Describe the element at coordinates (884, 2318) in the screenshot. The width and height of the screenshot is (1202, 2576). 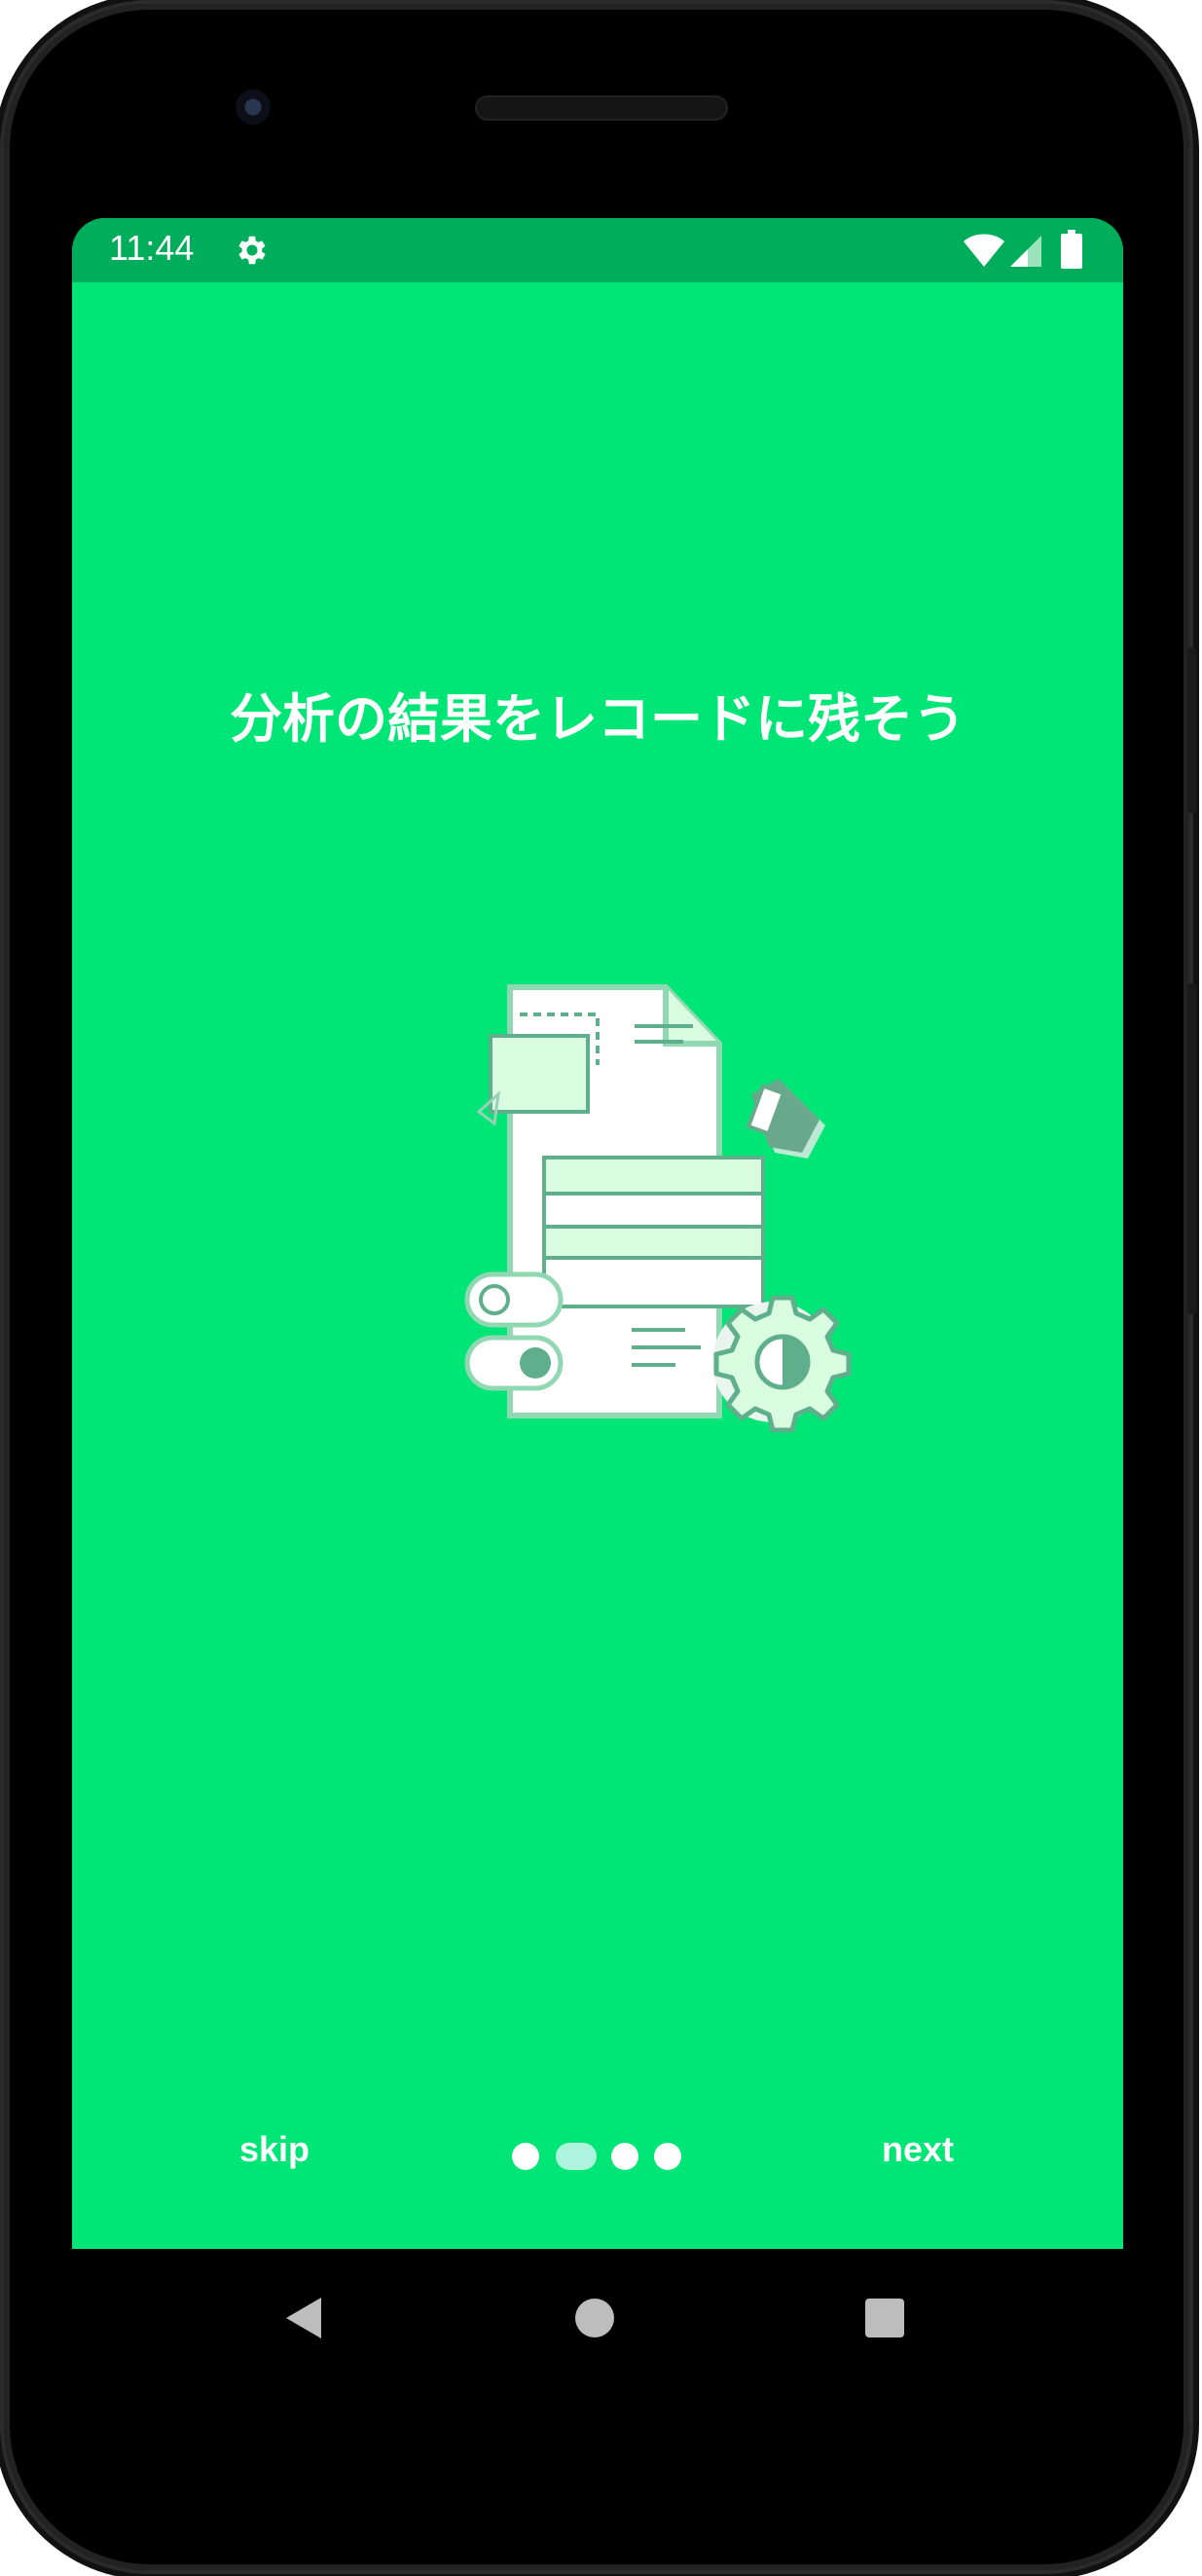
I see `recents-icon` at that location.